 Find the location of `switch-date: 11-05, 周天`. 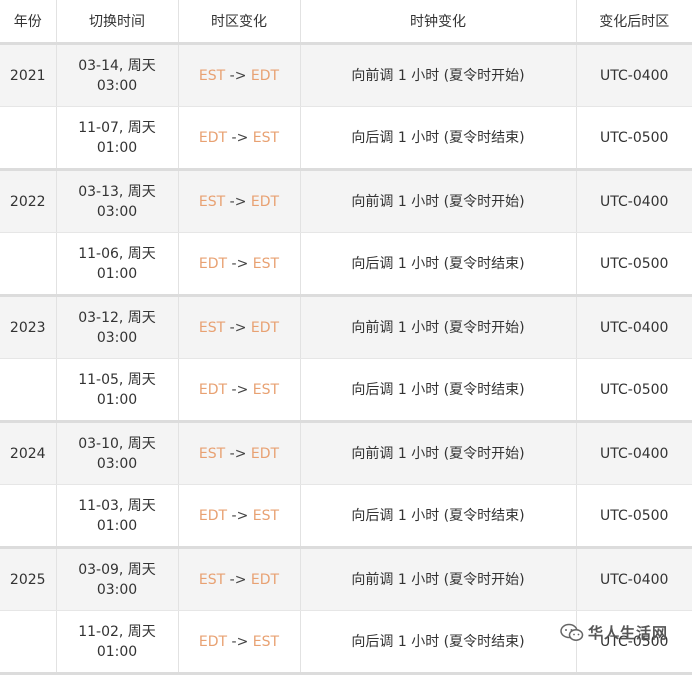

switch-date: 11-05, 周天 is located at coordinates (117, 379).